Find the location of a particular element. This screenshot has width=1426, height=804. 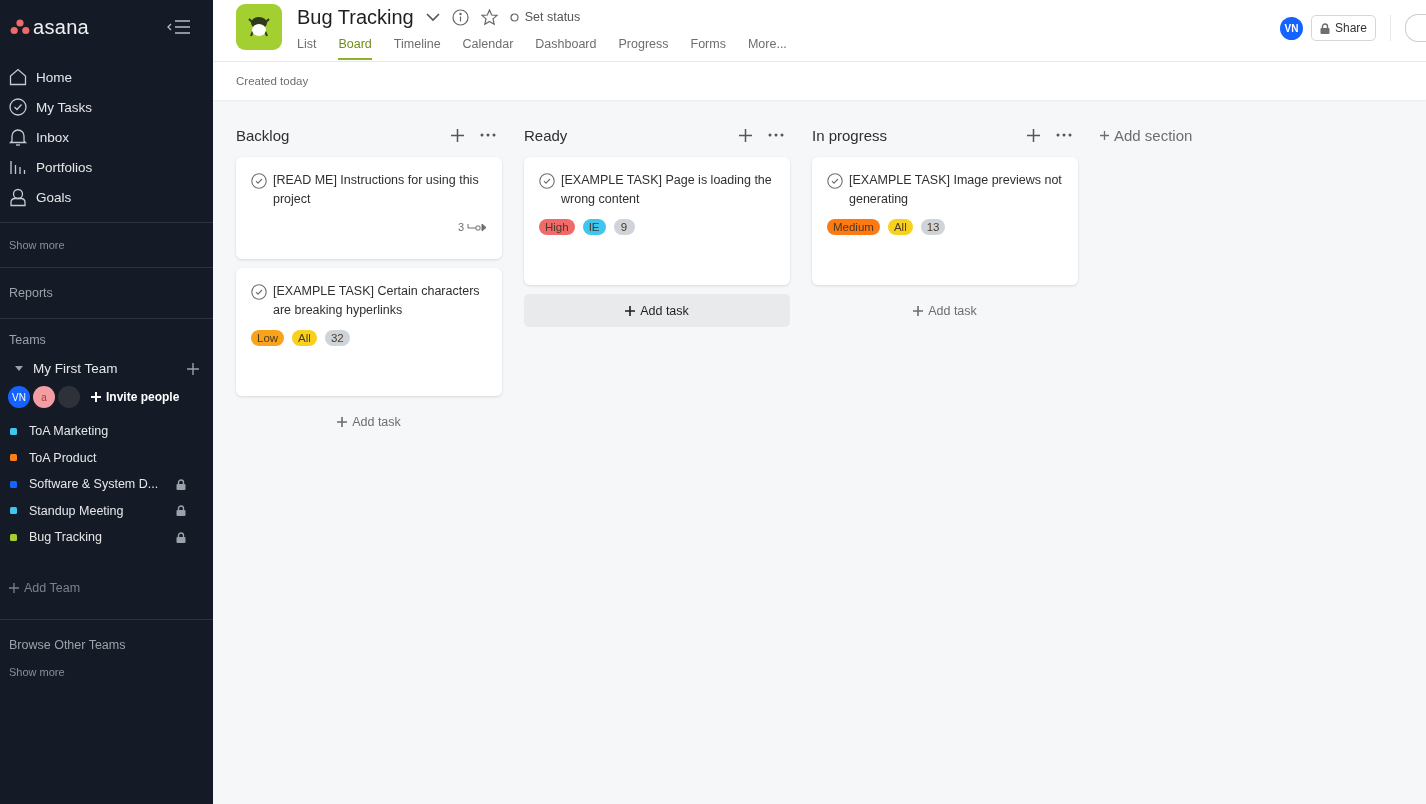

task-title: [EXAMPLE TASK] Page is loading the wrong content is located at coordinates (667, 190).